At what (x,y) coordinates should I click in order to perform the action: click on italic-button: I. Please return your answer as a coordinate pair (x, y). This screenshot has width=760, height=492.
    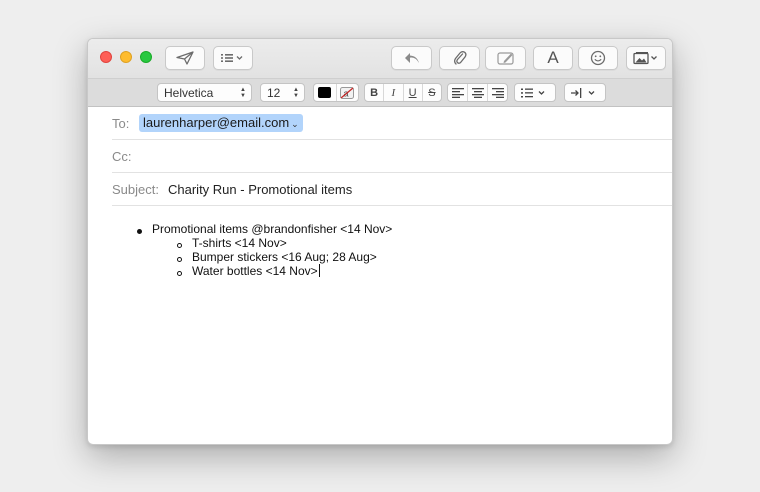
    Looking at the image, I should click on (394, 92).